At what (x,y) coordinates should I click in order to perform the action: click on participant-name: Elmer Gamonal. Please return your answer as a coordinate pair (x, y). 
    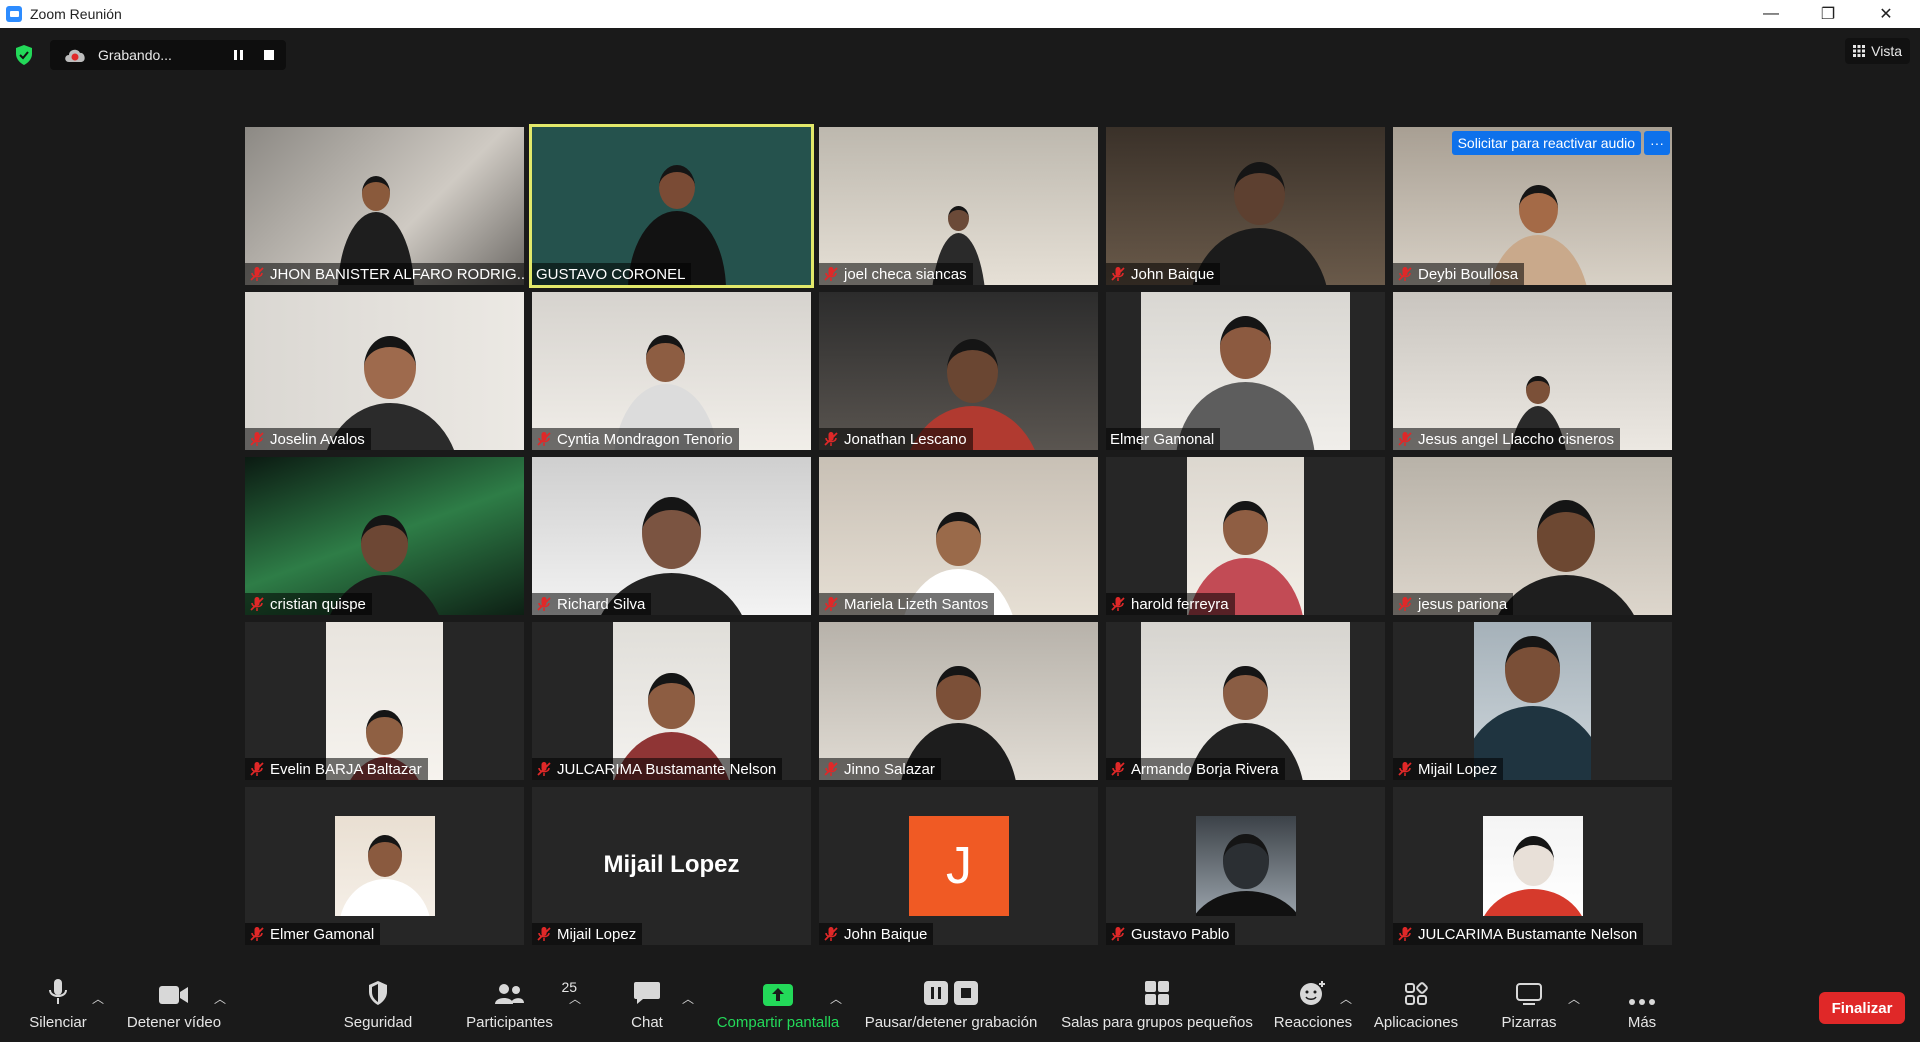
    Looking at the image, I should click on (1162, 439).